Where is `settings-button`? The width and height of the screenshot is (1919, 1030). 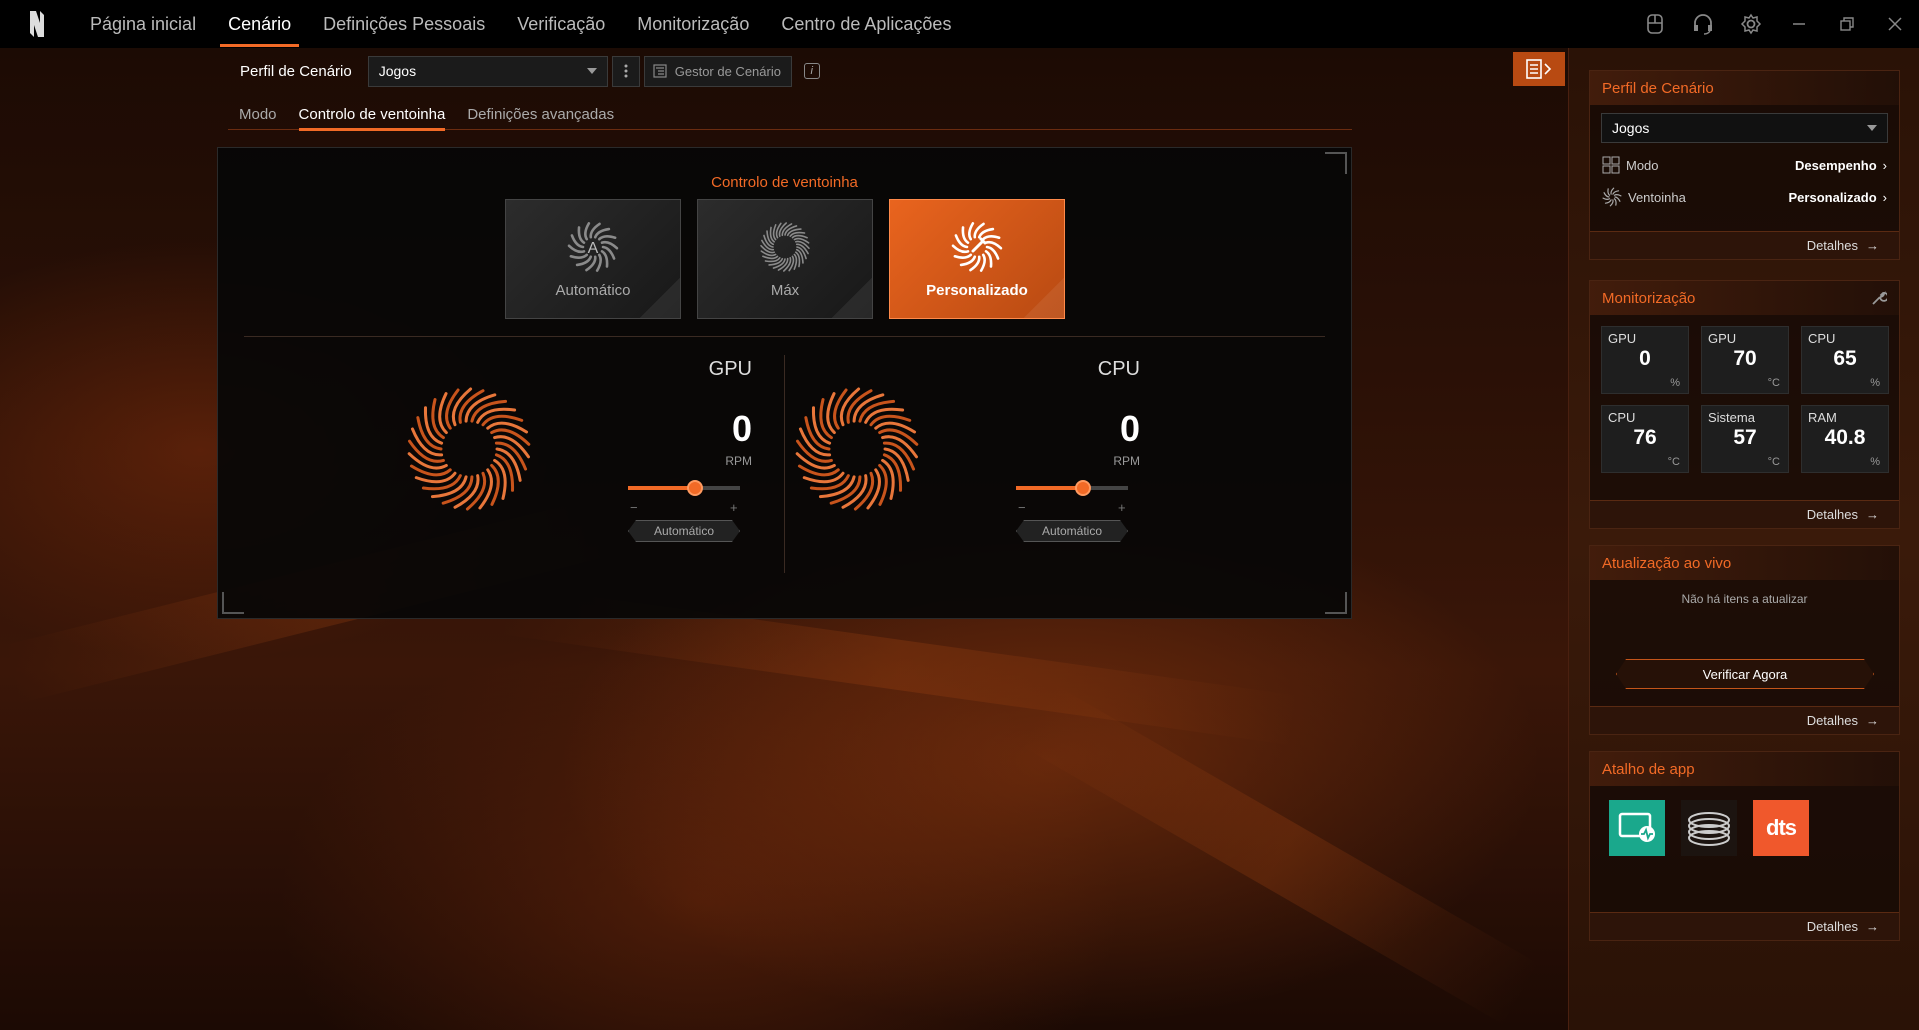
settings-button is located at coordinates (1751, 24).